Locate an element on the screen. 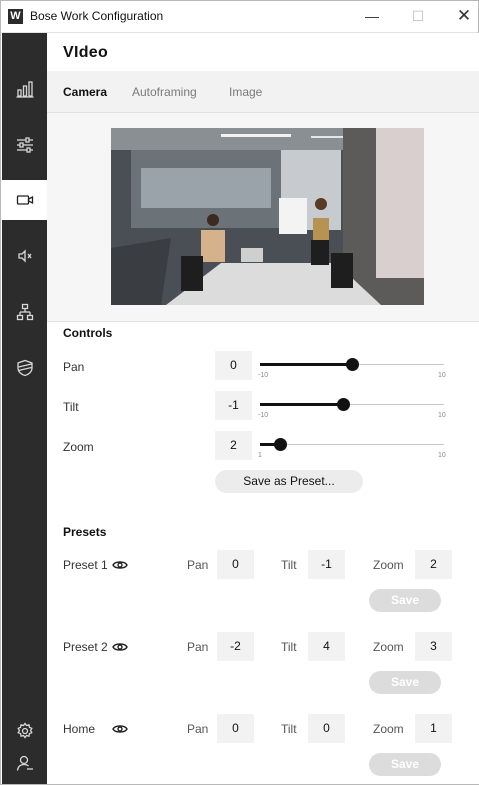 The height and width of the screenshot is (785, 479). tilt-slider is located at coordinates (352, 405).